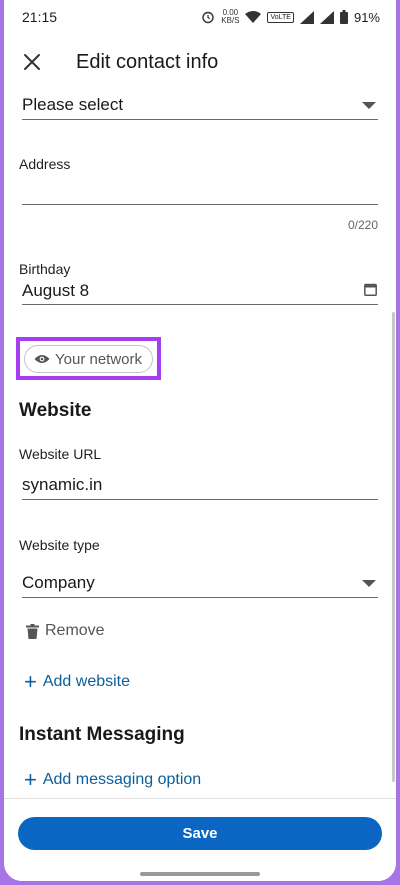 The width and height of the screenshot is (400, 885). I want to click on volte-badge: VoLTE, so click(280, 17).